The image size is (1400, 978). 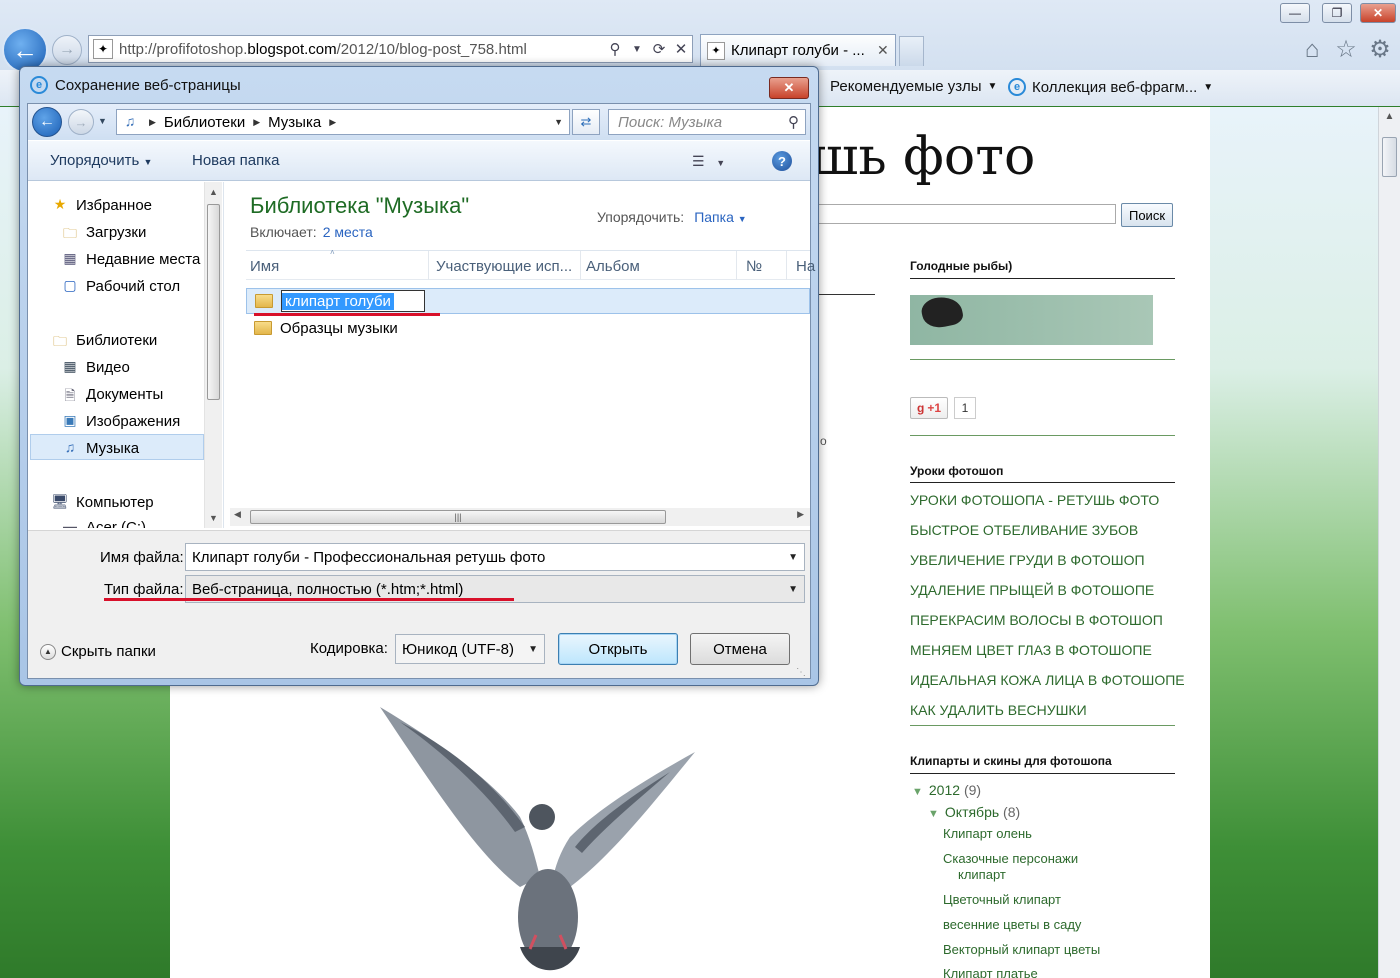 I want to click on forward-button: →, so click(x=67, y=50).